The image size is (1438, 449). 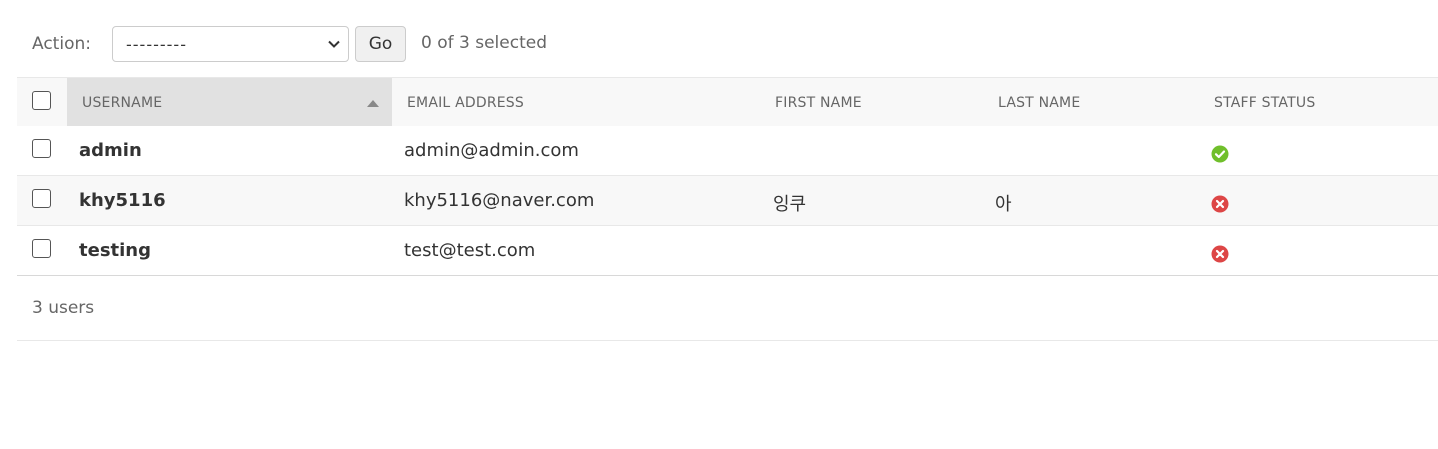 I want to click on username-link: testing, so click(x=115, y=250).